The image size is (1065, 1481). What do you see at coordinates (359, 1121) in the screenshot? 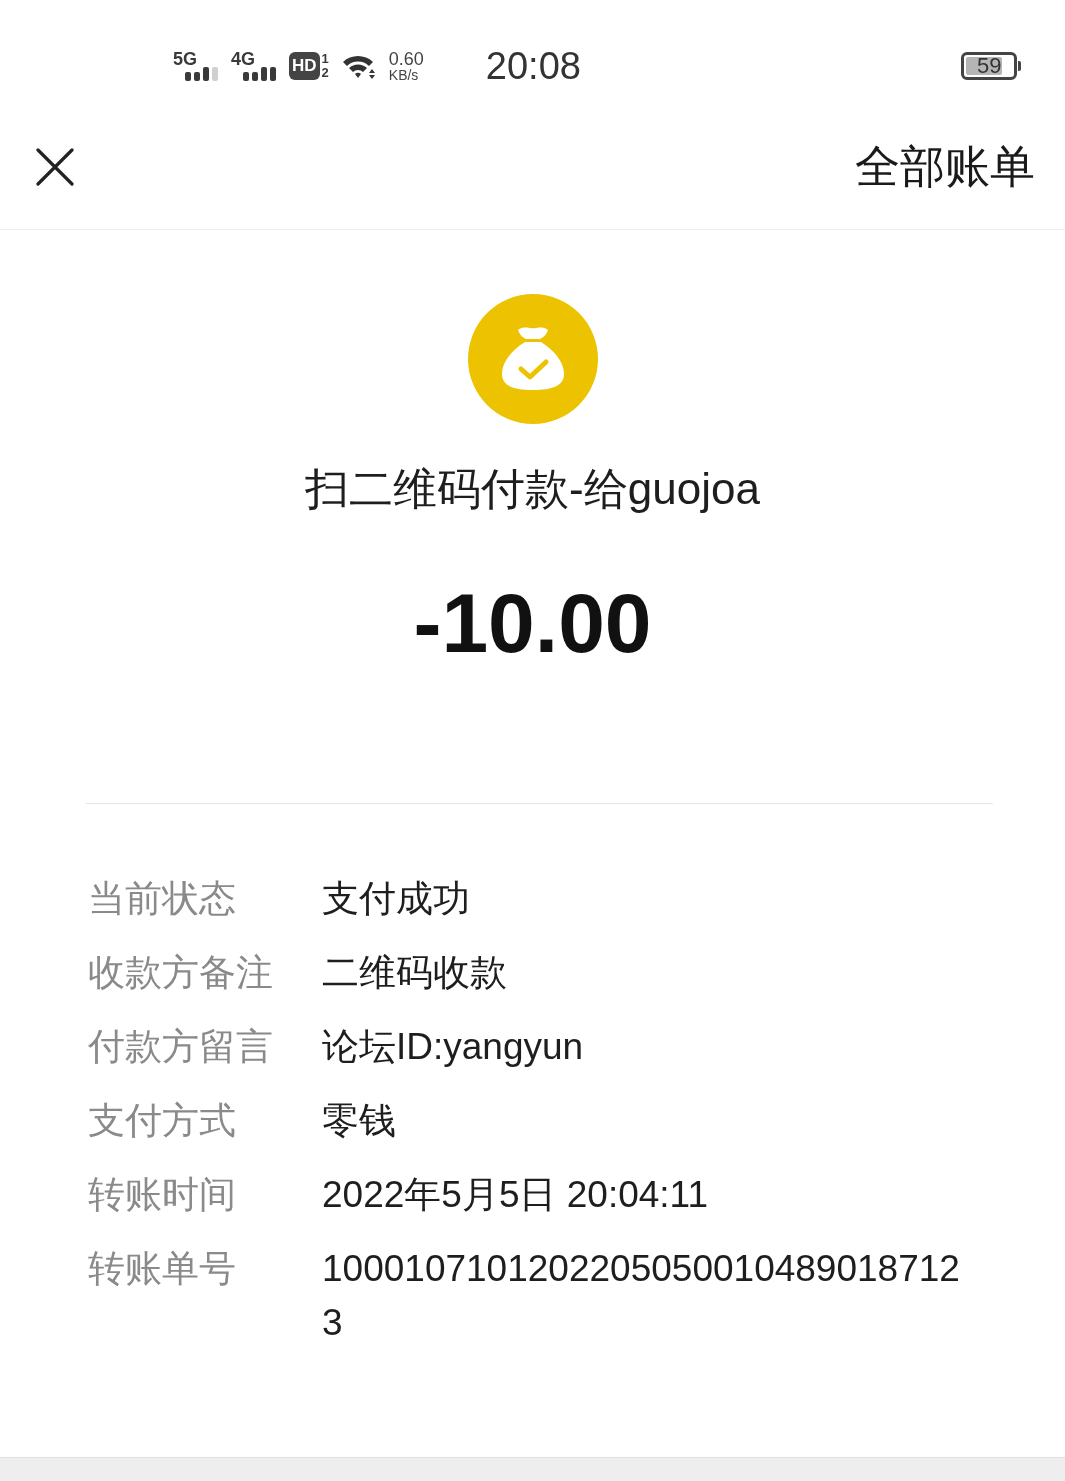
I see `detail-value: 零钱` at bounding box center [359, 1121].